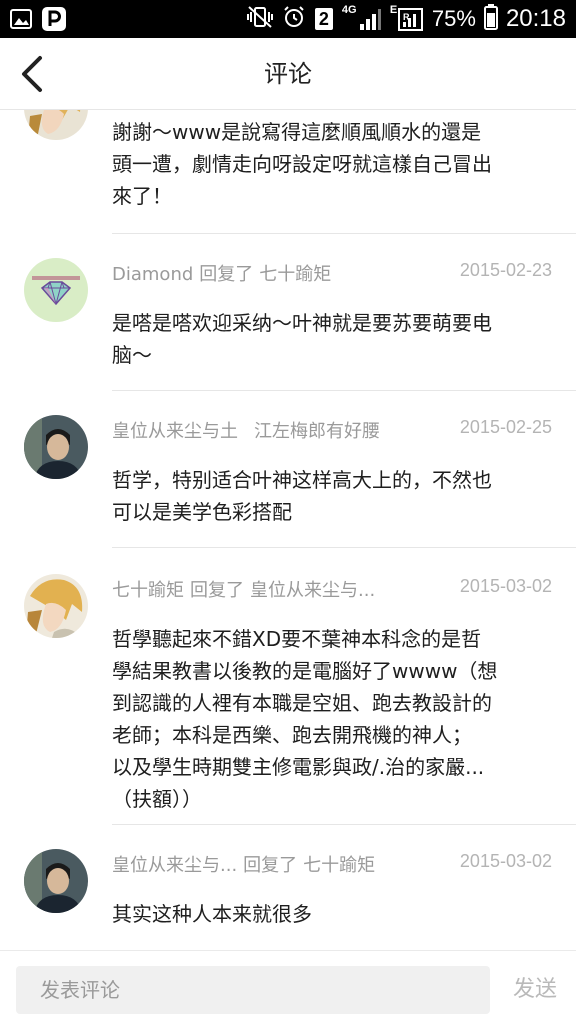  I want to click on comment-text: 是嗒是嗒欢迎采纳～叶神就是要苏要萌要电 脑～, so click(332, 339).